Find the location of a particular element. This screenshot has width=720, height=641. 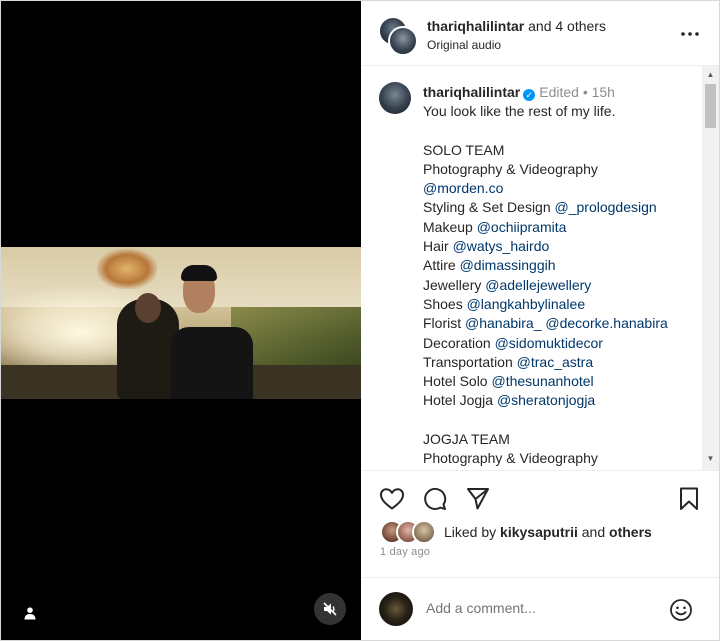

caption-line-text: Jewellery is located at coordinates (454, 284).